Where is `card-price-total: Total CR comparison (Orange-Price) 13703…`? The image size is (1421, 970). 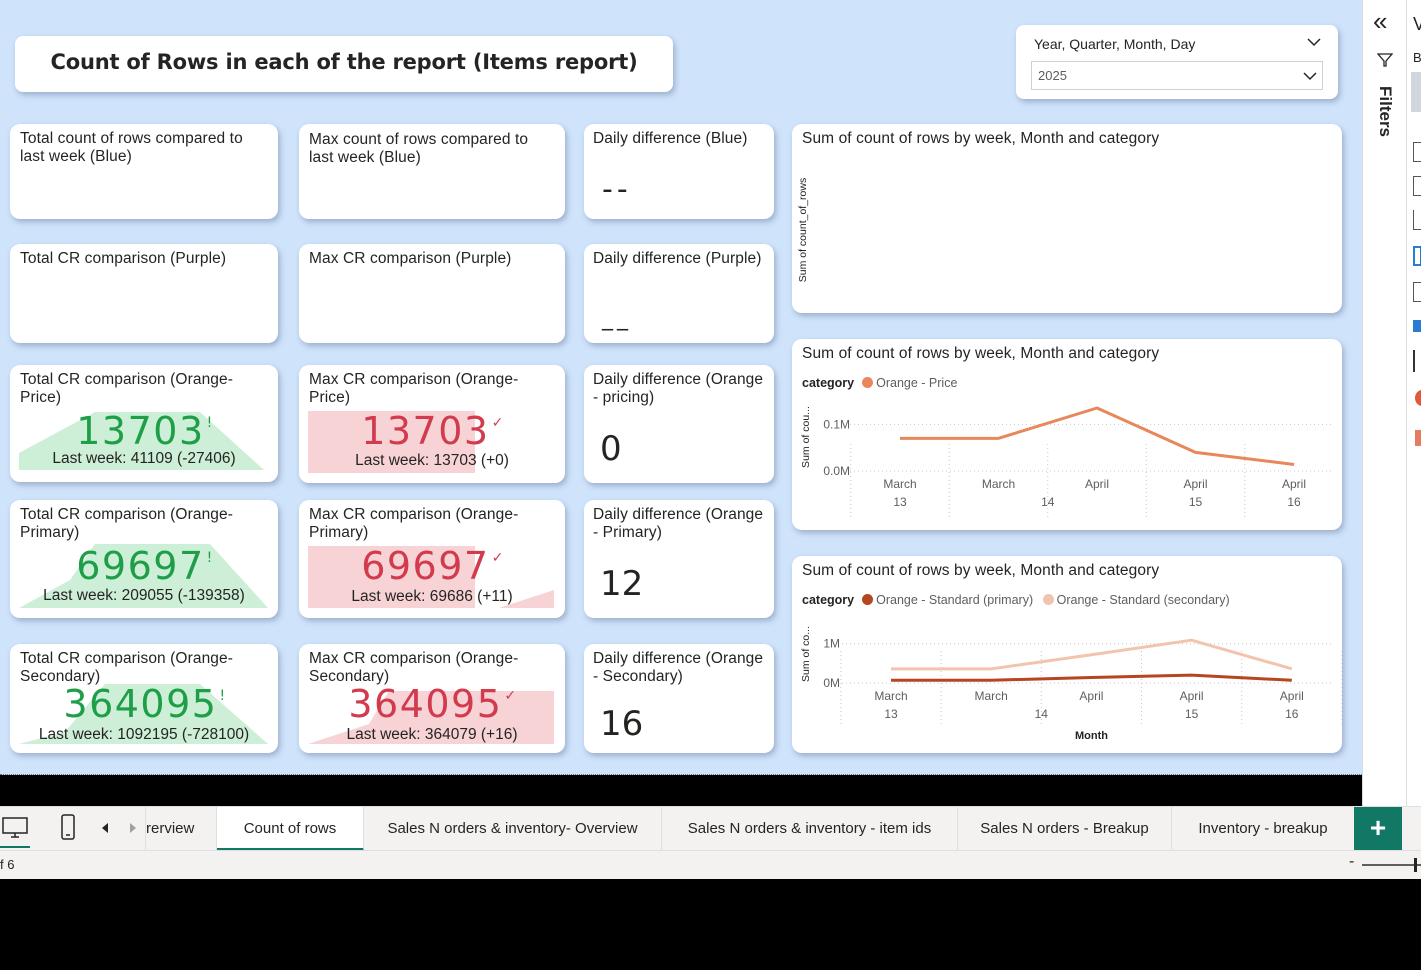 card-price-total: Total CR comparison (Orange-Price) 13703… is located at coordinates (144, 423).